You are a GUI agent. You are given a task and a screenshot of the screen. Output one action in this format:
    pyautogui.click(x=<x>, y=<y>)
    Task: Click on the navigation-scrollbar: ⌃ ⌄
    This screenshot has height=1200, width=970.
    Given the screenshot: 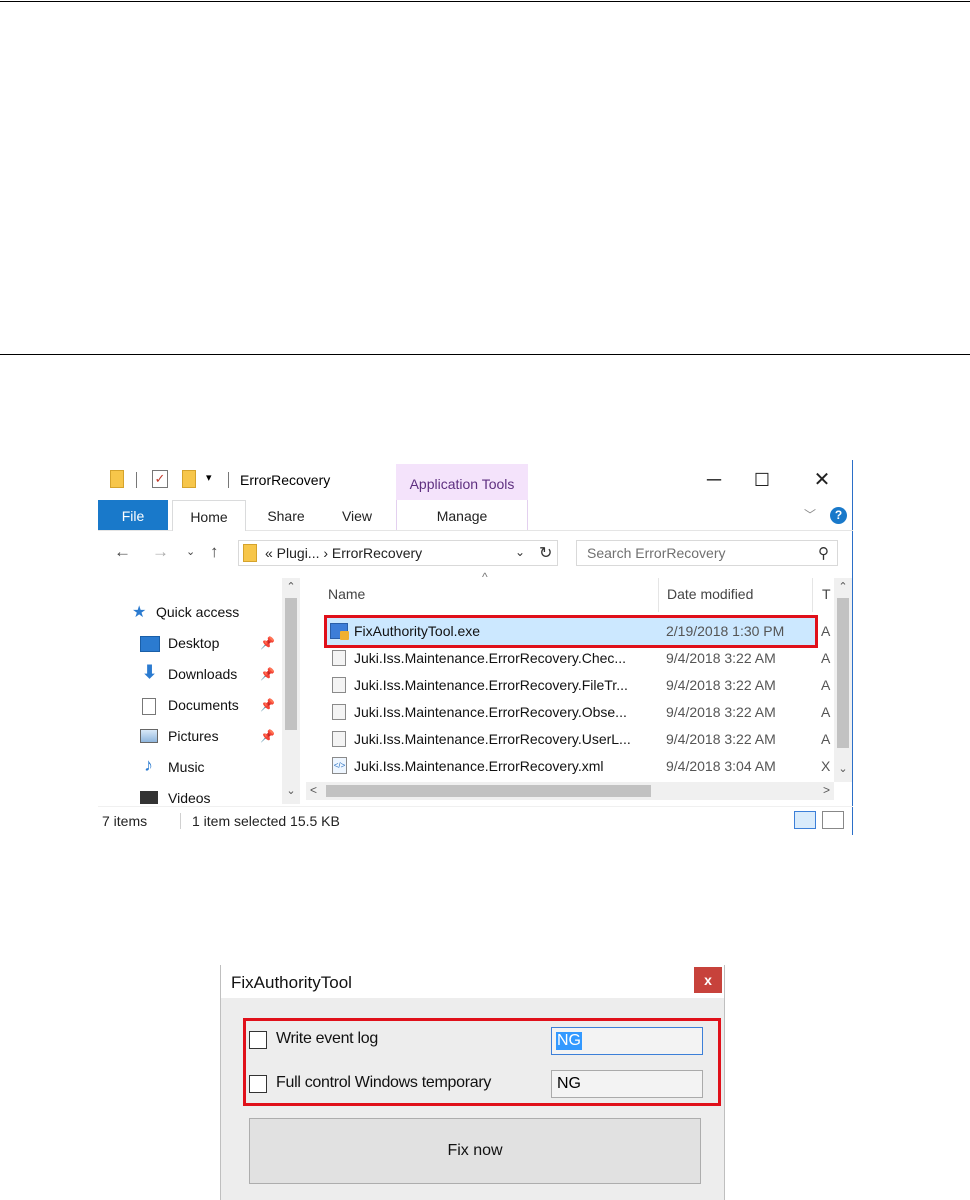 What is the action you would take?
    pyautogui.click(x=291, y=691)
    